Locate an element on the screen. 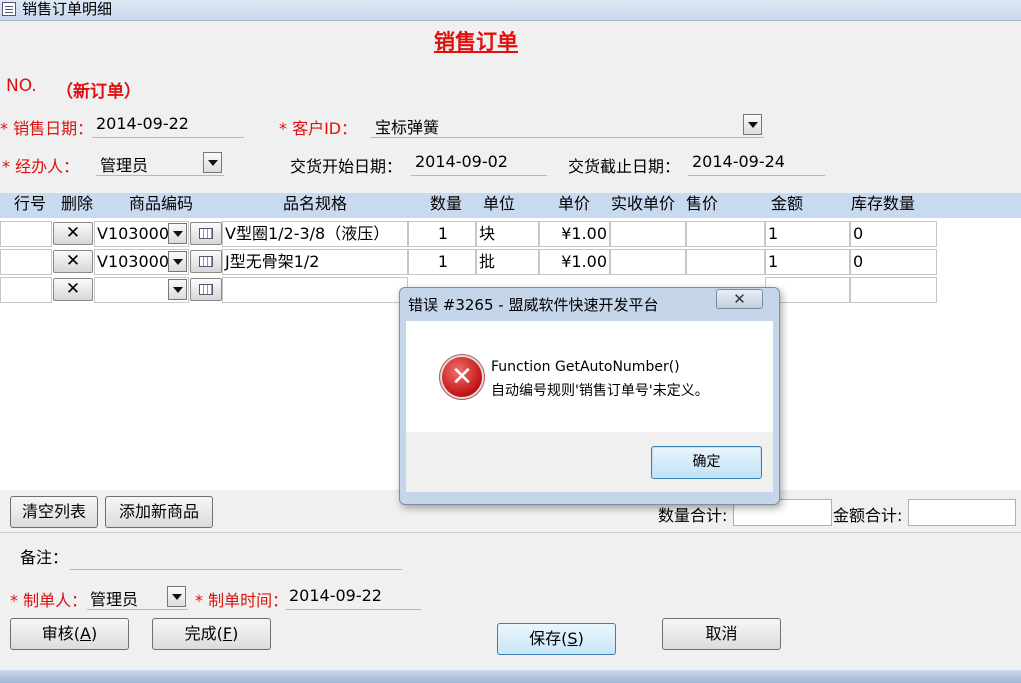 The image size is (1021, 683). row2-stock: 0 is located at coordinates (893, 262).